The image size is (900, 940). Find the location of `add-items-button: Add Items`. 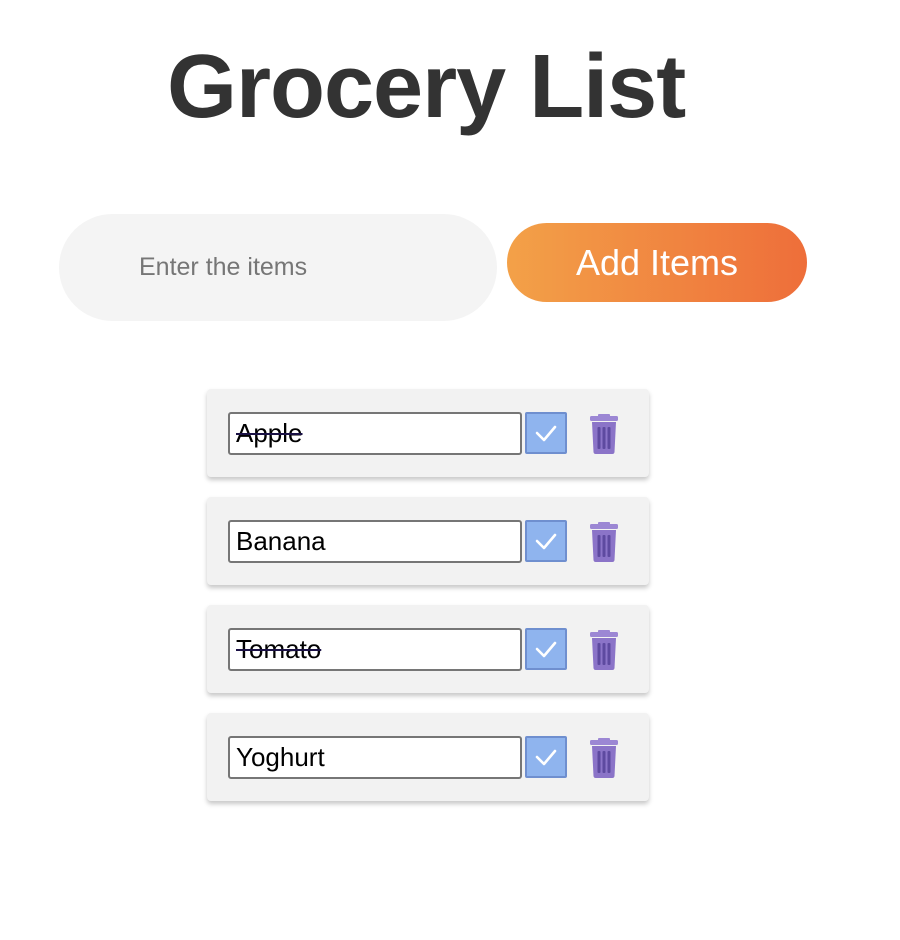

add-items-button: Add Items is located at coordinates (657, 262).